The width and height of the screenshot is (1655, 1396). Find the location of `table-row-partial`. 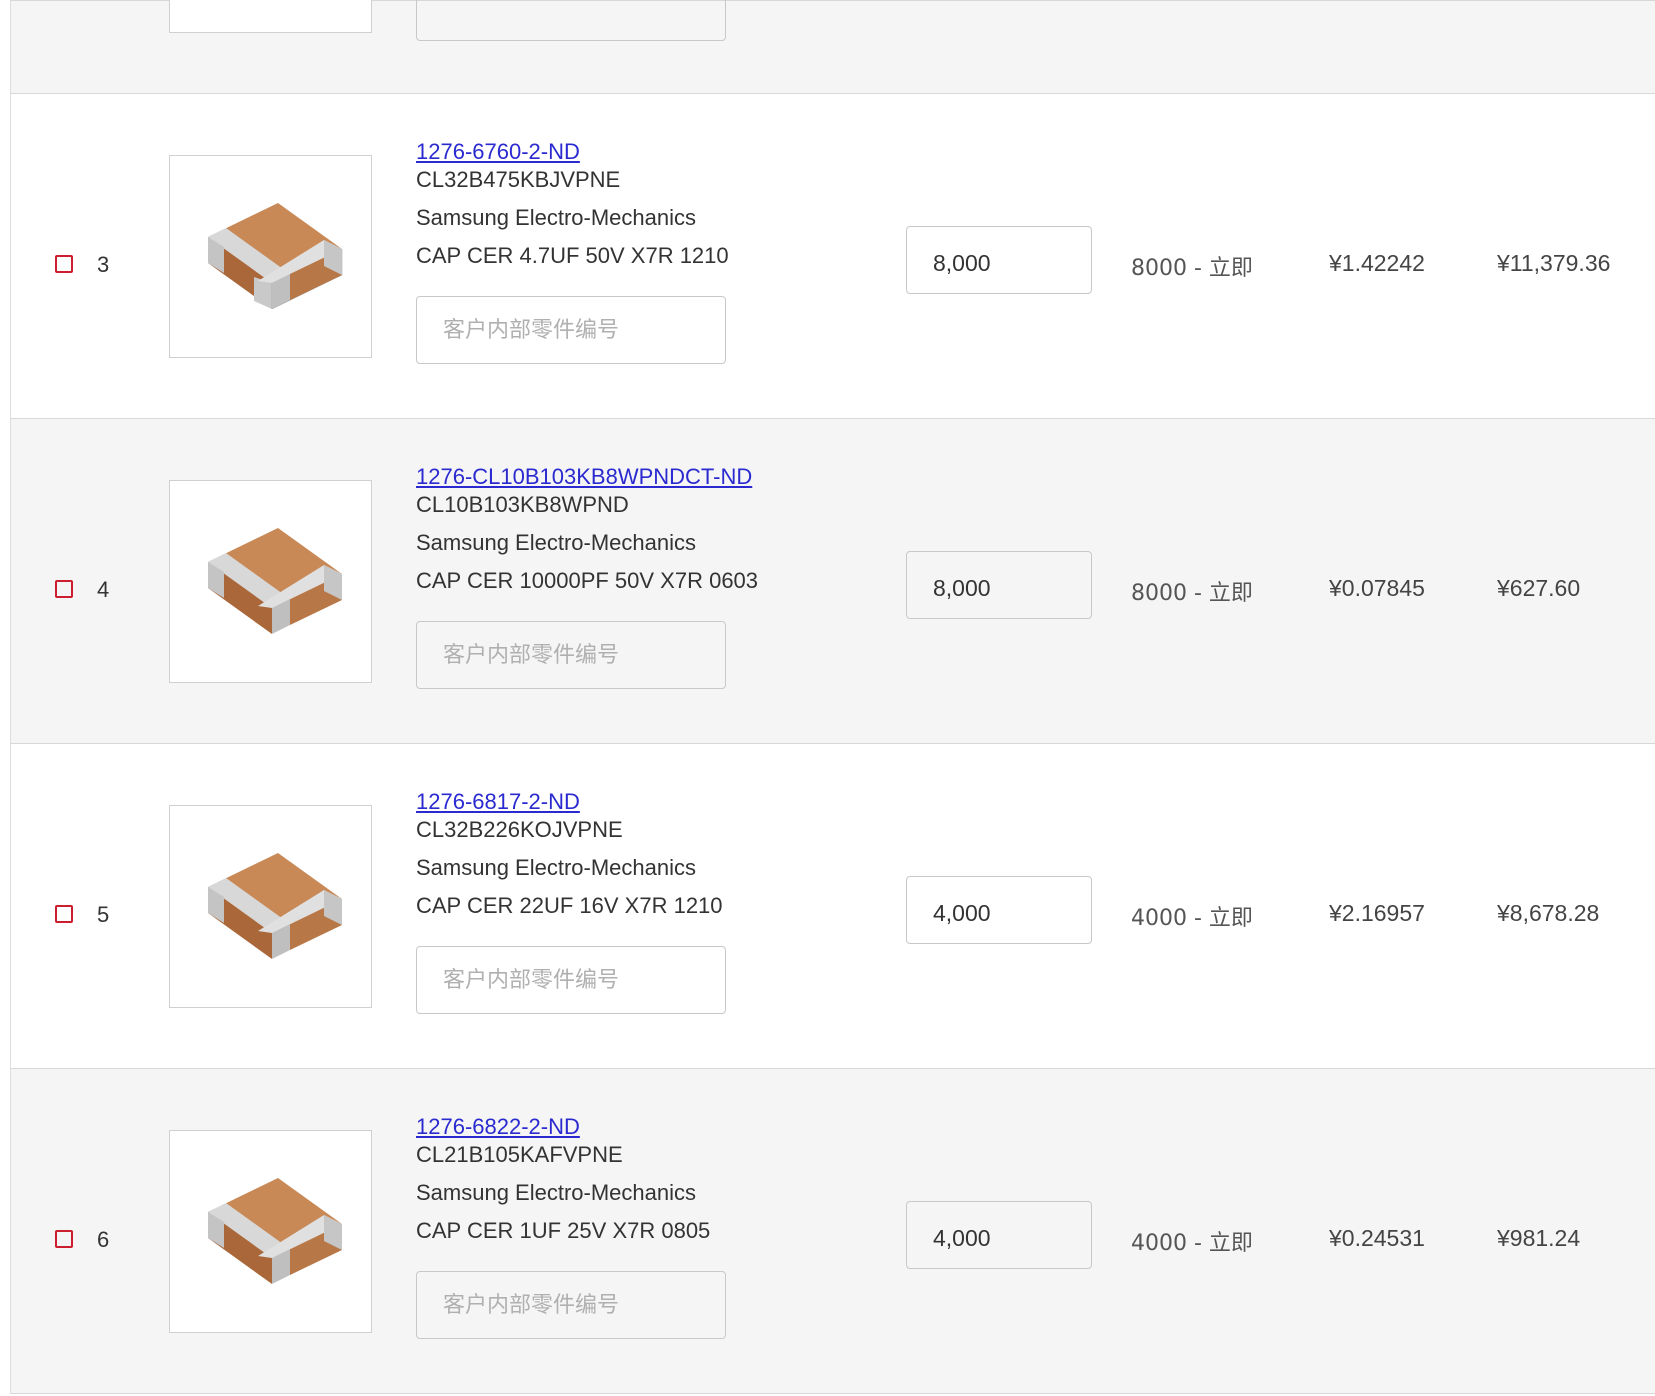

table-row-partial is located at coordinates (833, 47).